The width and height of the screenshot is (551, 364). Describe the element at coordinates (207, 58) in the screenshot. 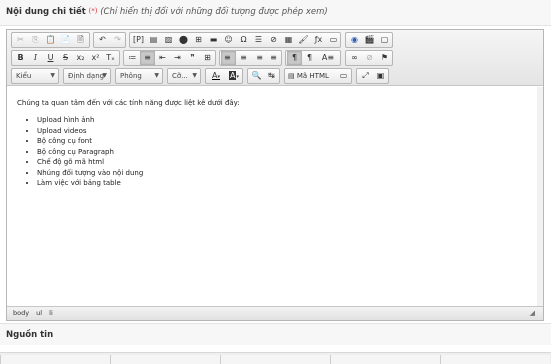

I see `div-container-icon: ⊞` at that location.